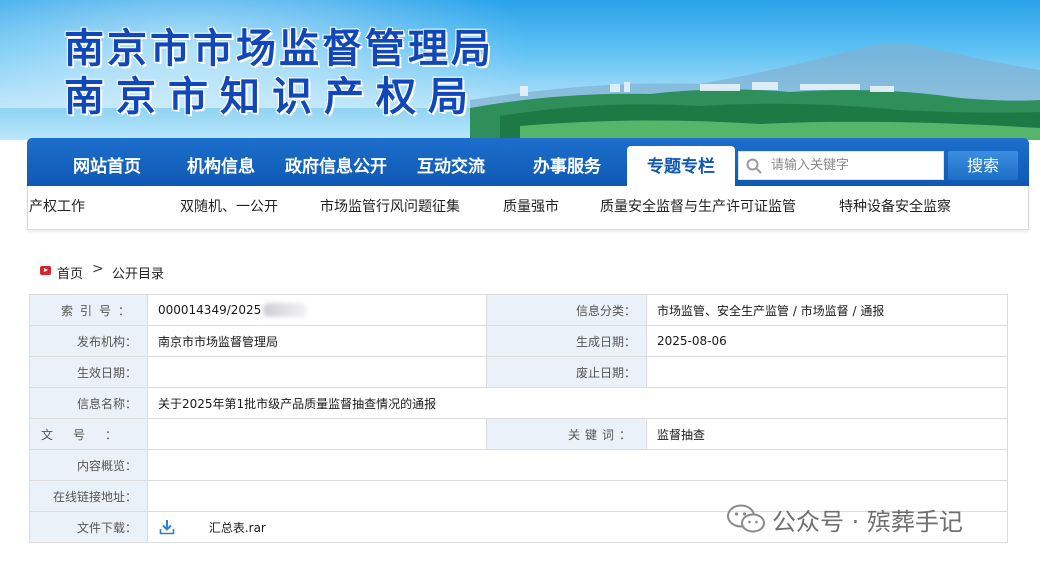 The width and height of the screenshot is (1040, 561). I want to click on subnav-item-special-equipment: 特种设备安全监察, so click(895, 207).